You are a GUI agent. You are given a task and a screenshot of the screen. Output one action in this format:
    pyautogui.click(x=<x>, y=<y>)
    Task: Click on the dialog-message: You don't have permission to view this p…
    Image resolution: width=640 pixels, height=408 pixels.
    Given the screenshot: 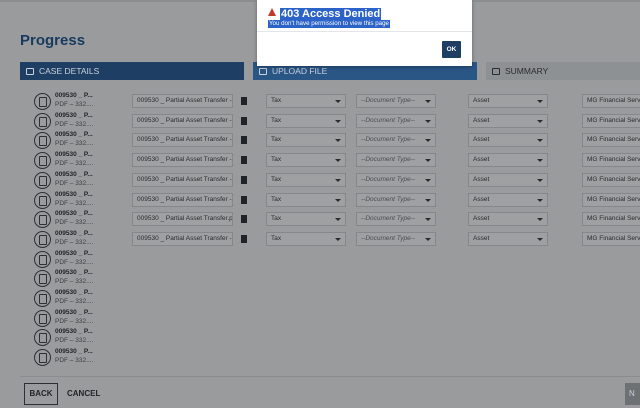 What is the action you would take?
    pyautogui.click(x=329, y=24)
    